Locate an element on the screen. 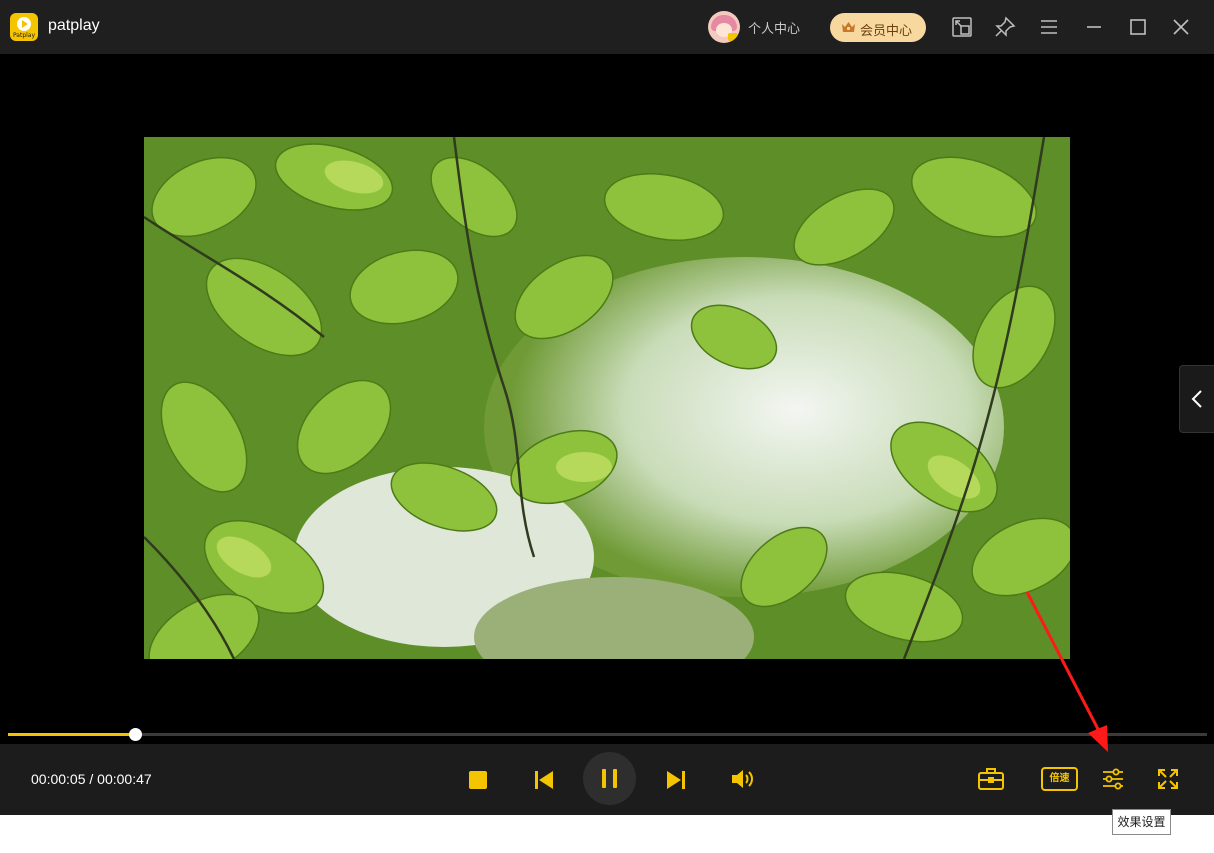  time-display: 00:00:05 / 00:00:47 is located at coordinates (91, 779).